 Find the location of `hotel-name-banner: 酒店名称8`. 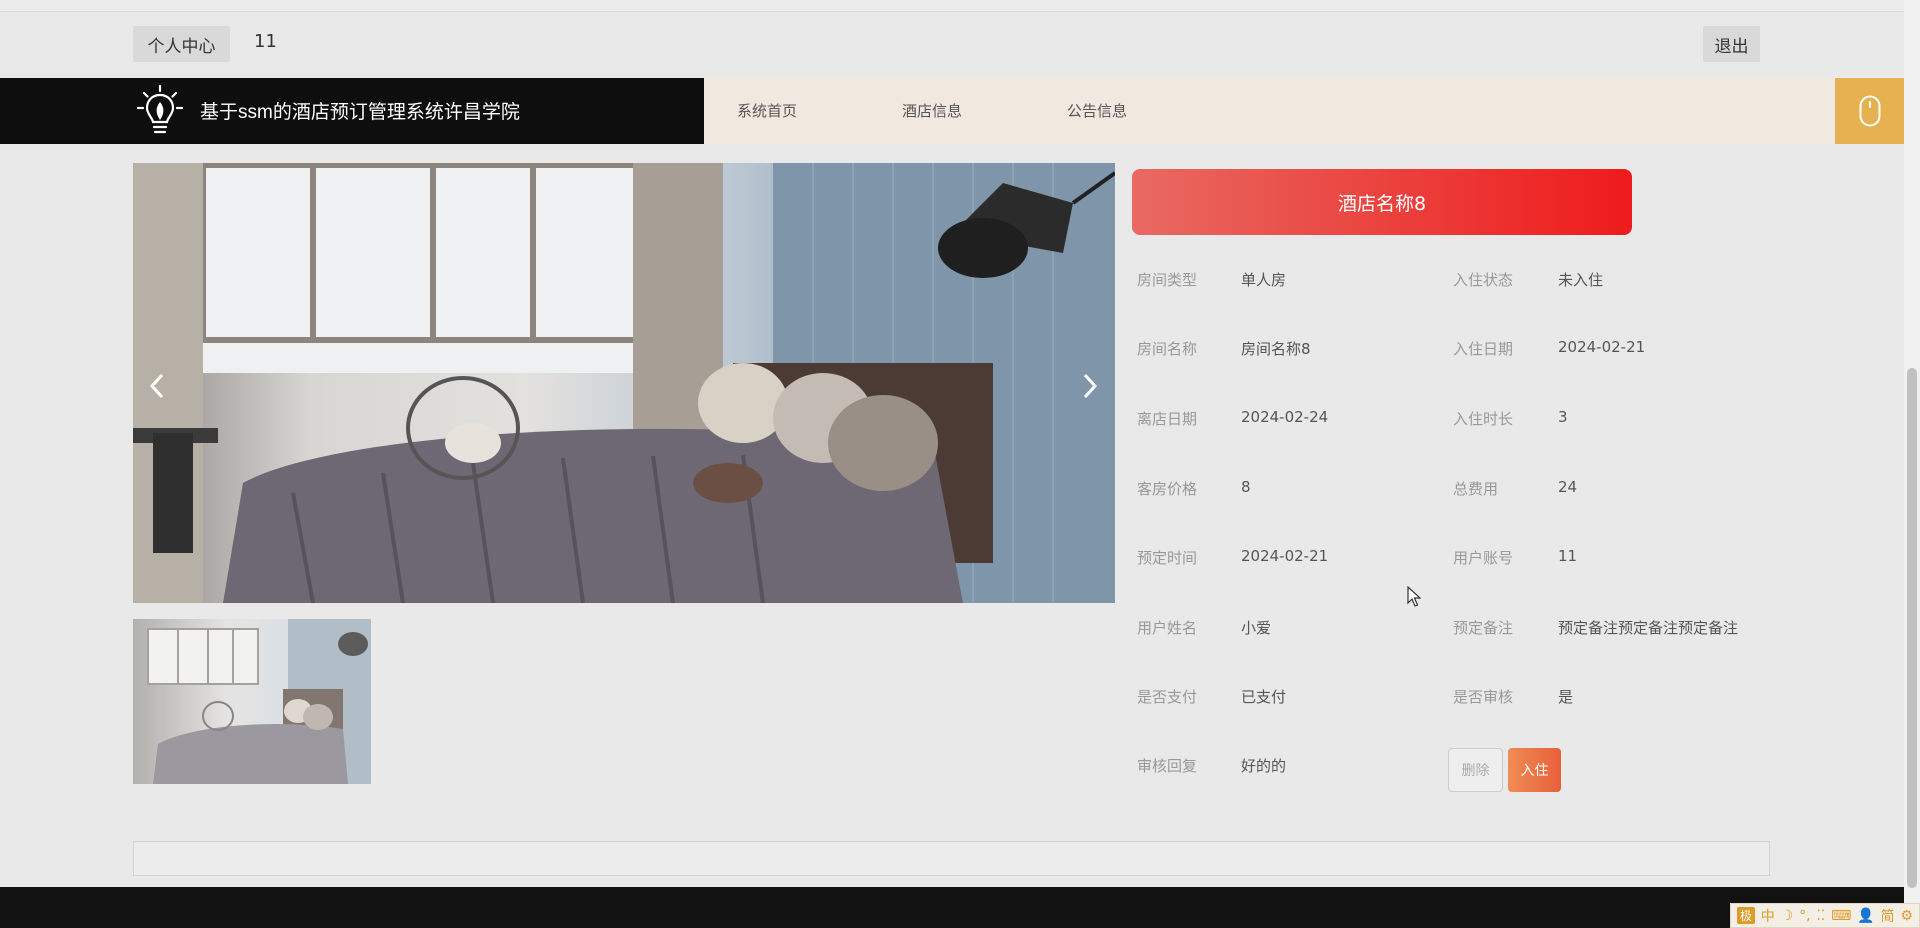

hotel-name-banner: 酒店名称8 is located at coordinates (1382, 202).